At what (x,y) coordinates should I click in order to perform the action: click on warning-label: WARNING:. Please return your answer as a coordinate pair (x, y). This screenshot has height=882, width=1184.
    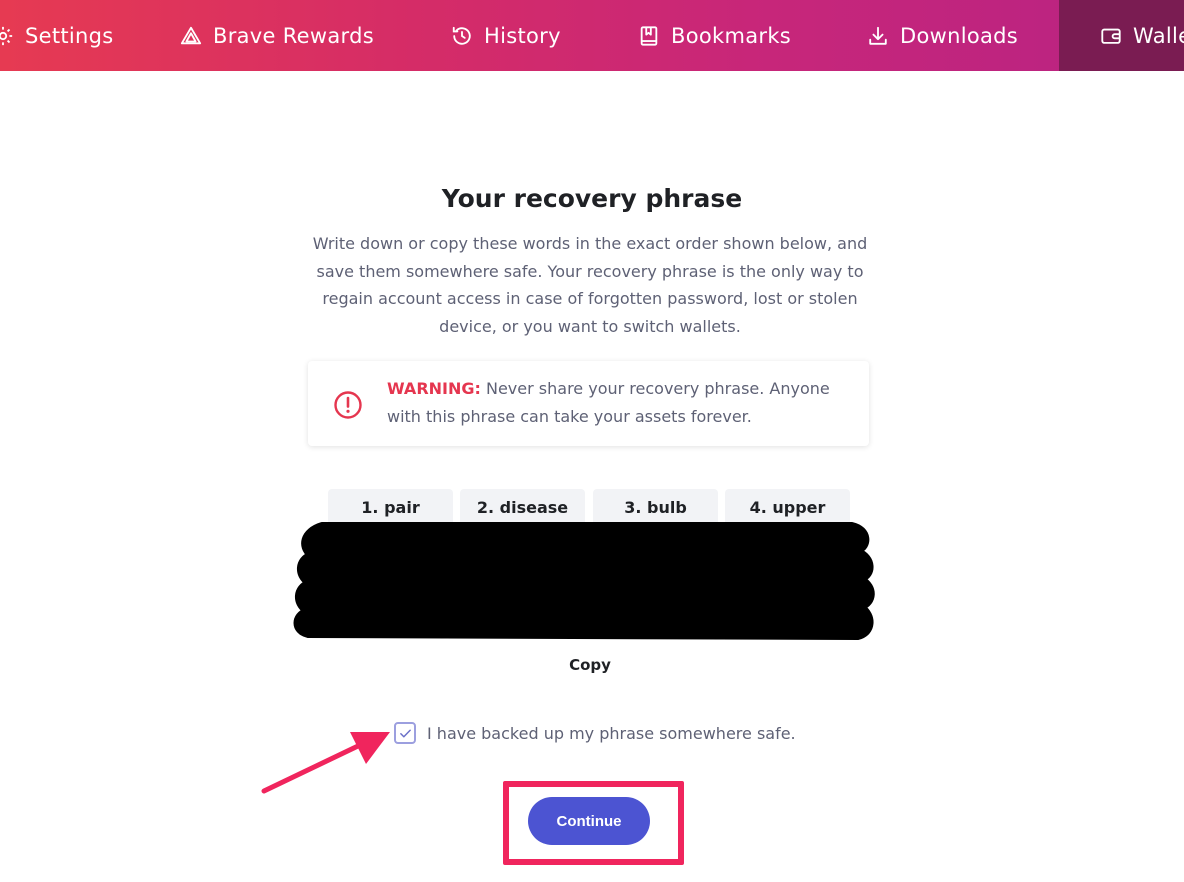
    Looking at the image, I should click on (434, 388).